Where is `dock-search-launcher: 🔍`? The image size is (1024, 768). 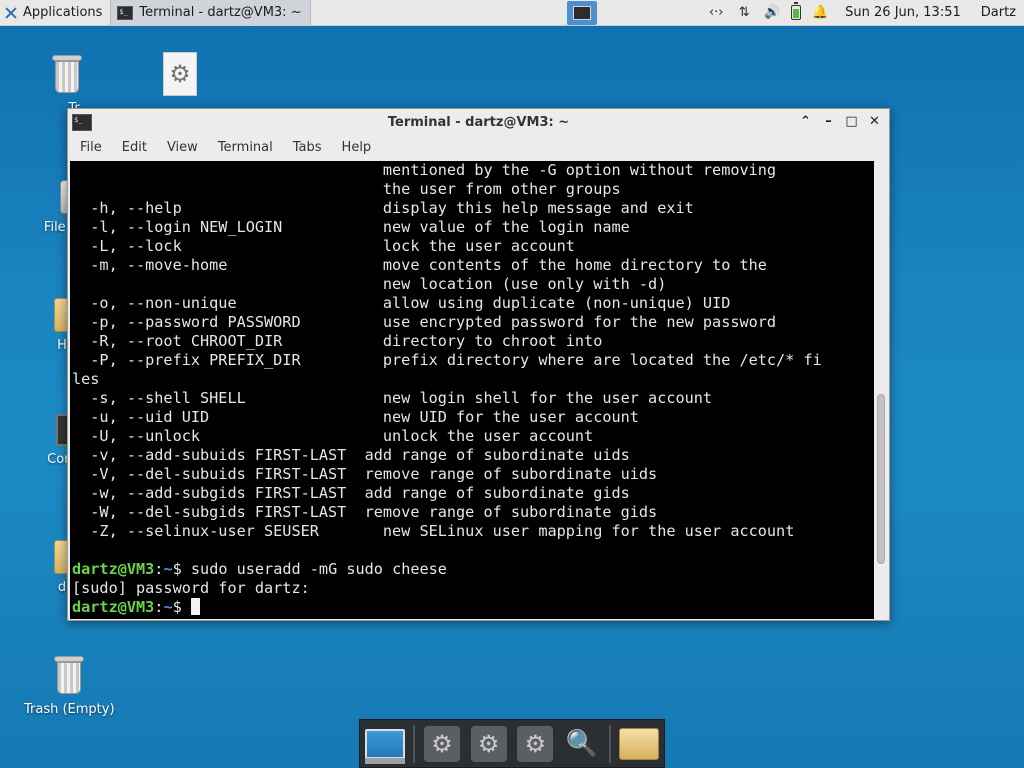
dock-search-launcher: 🔍 is located at coordinates (582, 744).